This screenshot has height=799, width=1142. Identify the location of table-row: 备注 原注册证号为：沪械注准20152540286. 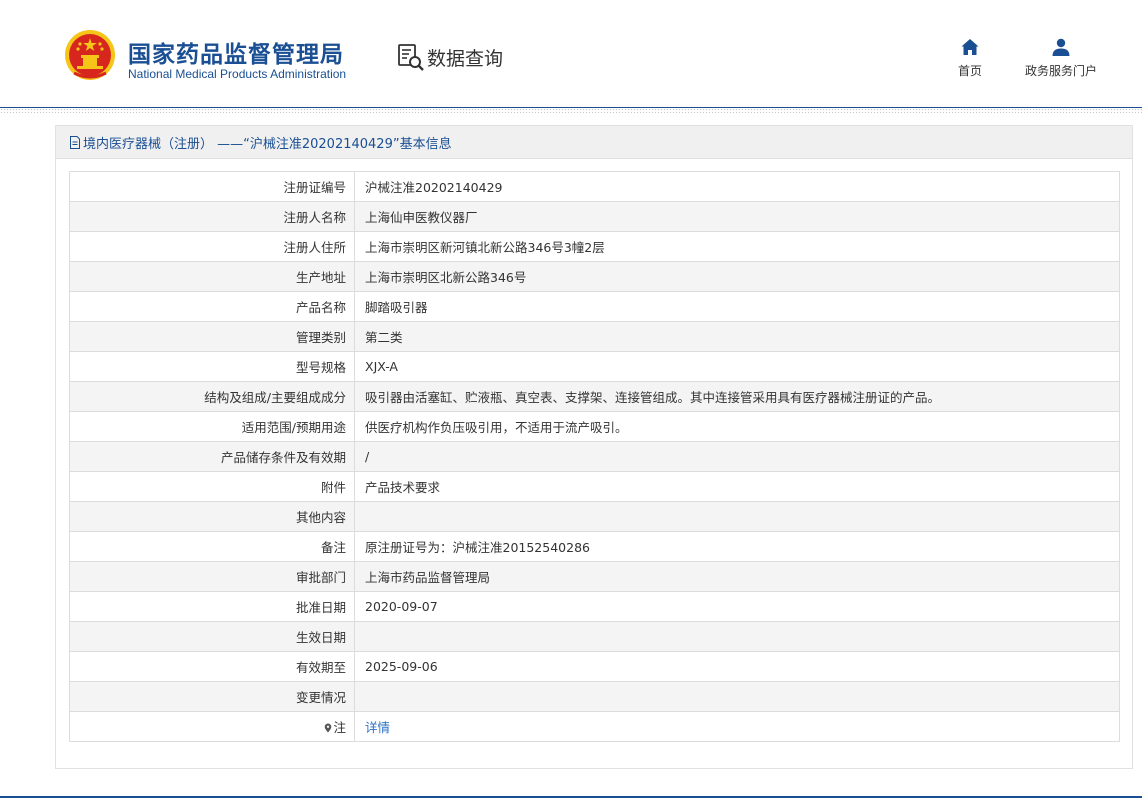
(594, 546).